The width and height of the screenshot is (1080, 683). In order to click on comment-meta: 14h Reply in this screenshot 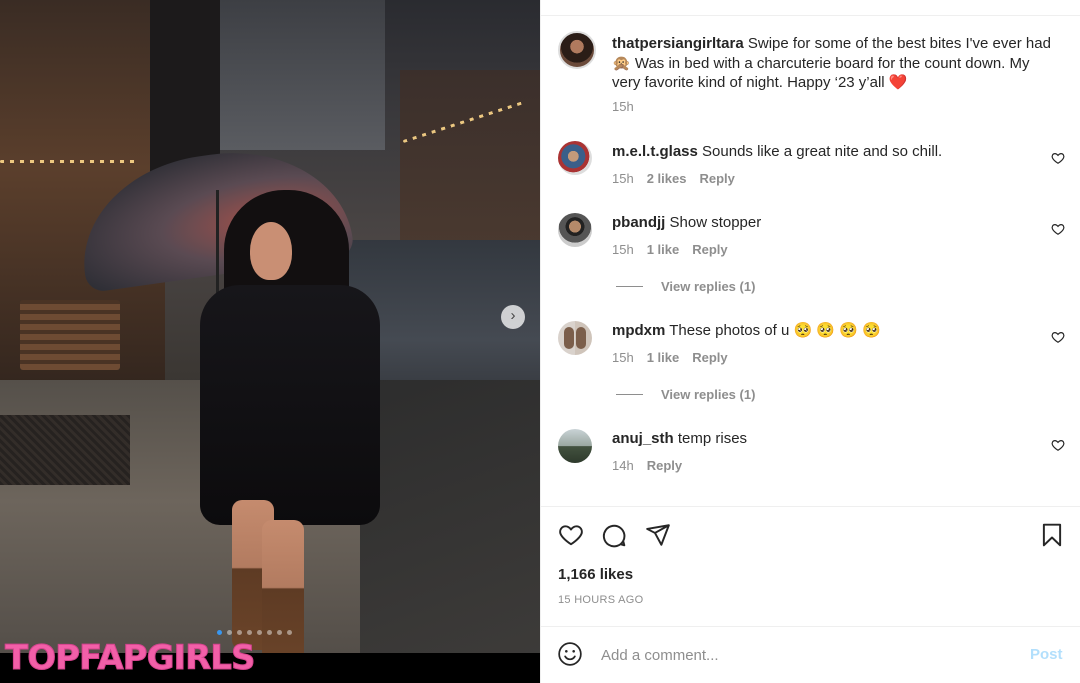, I will do `click(647, 465)`.